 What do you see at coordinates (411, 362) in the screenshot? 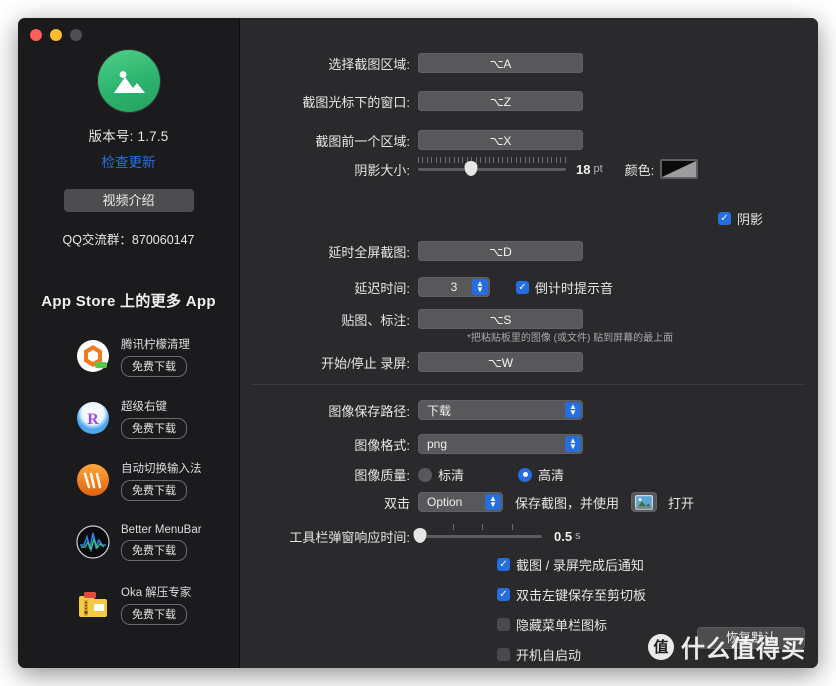
I see `setting-record-toggle: 开始/停止 录屏: ⌥W` at bounding box center [411, 362].